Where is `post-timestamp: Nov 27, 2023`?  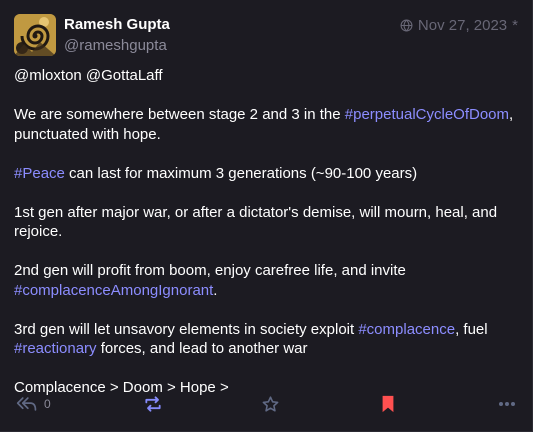 post-timestamp: Nov 27, 2023 is located at coordinates (462, 25).